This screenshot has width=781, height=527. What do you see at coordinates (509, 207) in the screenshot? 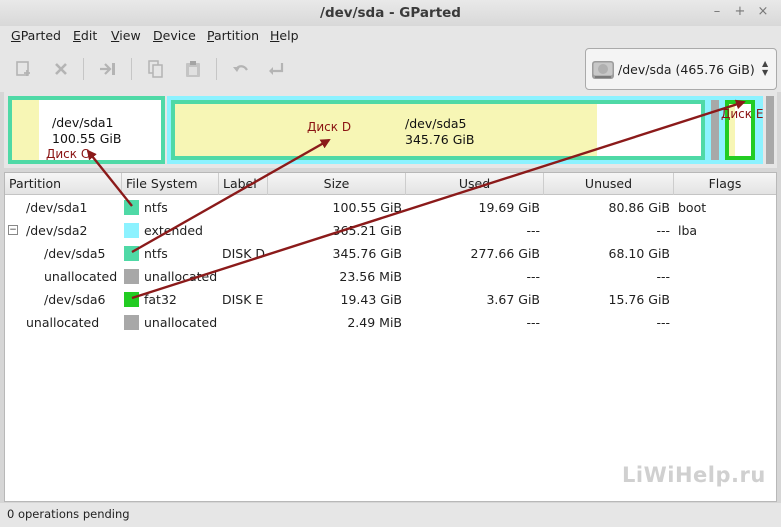
I see `used-cell: 19.69 GiB` at bounding box center [509, 207].